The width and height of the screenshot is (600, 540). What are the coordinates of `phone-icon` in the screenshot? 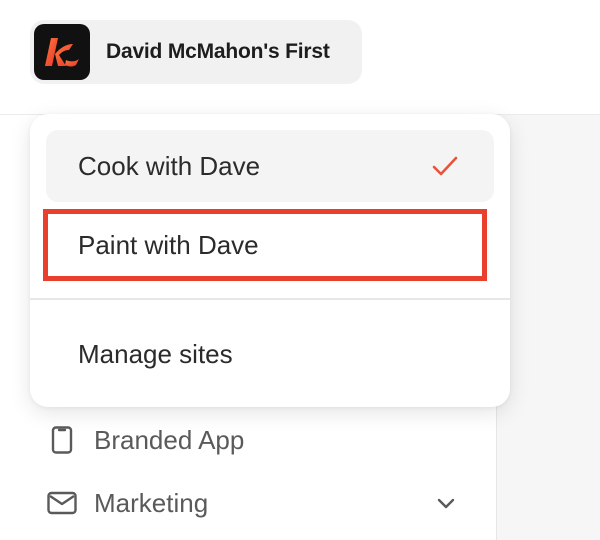 It's located at (62, 440).